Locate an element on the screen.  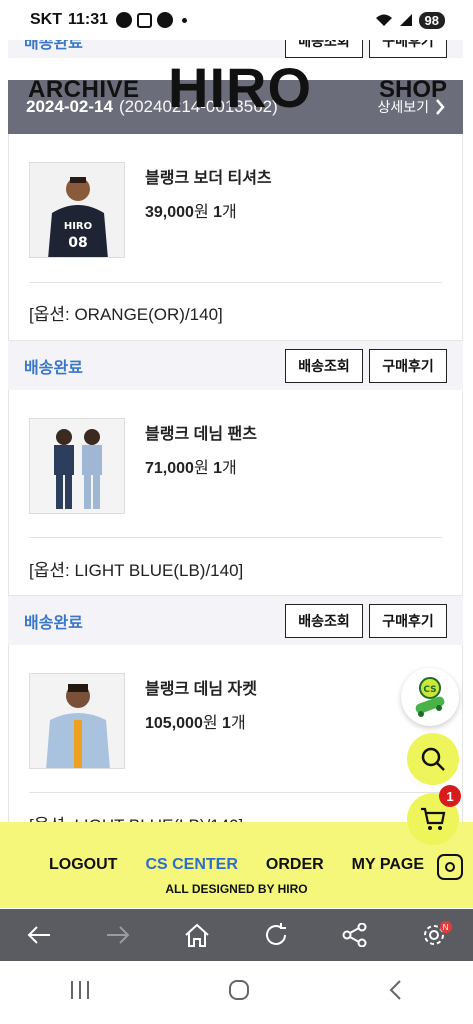
product-option: [옵션: ORANGE(OR)/140] is located at coordinates (126, 314).